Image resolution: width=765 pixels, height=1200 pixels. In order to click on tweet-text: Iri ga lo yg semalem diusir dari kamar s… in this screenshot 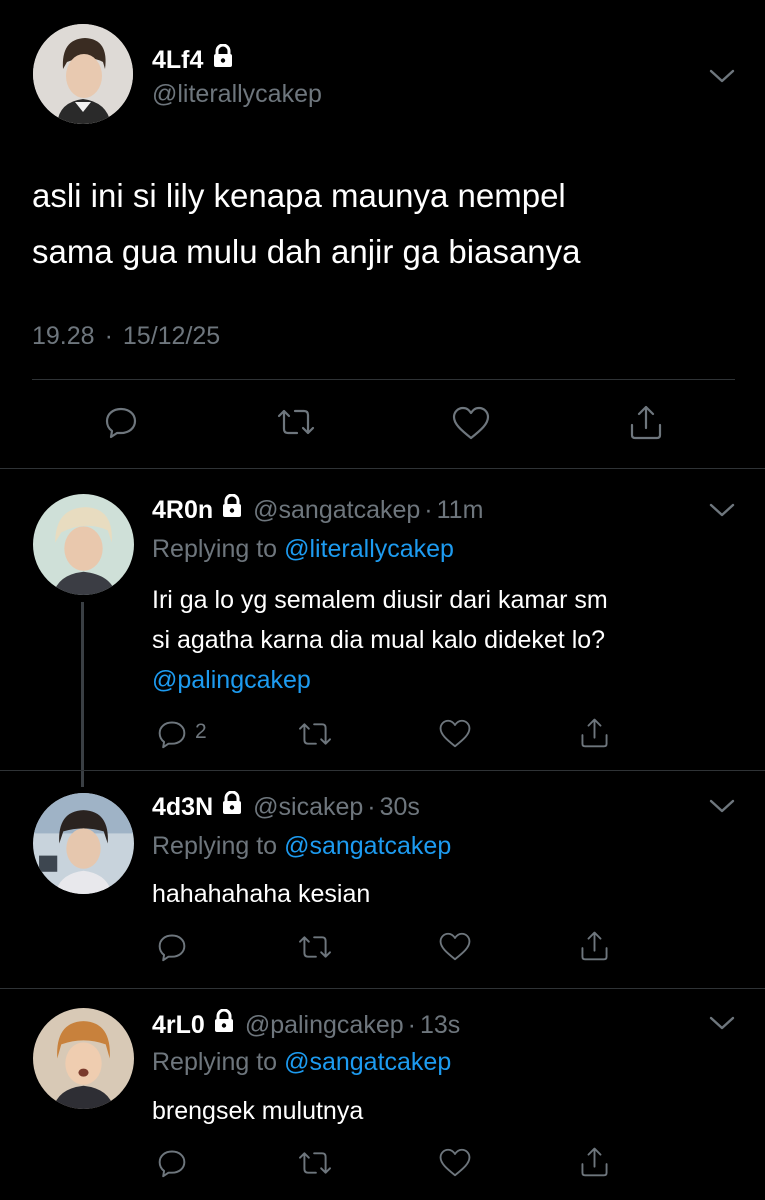, I will do `click(380, 640)`.